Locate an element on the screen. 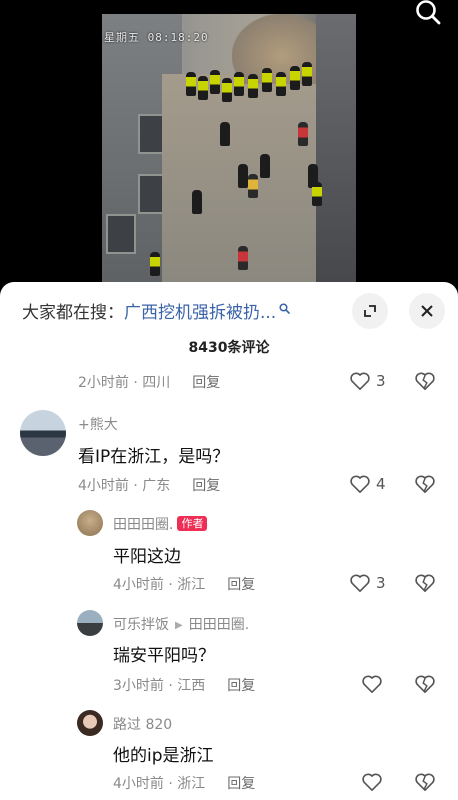 The image size is (458, 800). comment-username: +熊大 is located at coordinates (98, 424).